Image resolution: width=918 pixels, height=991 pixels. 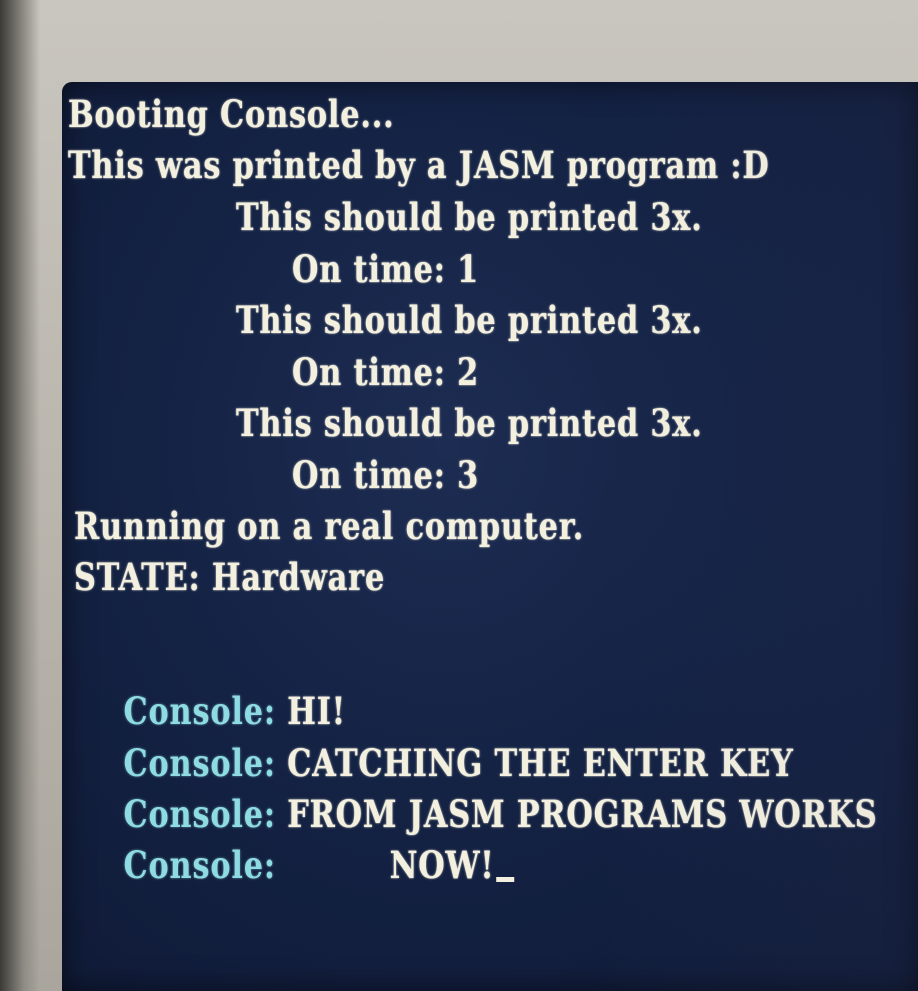 What do you see at coordinates (505, 879) in the screenshot?
I see `text-cursor` at bounding box center [505, 879].